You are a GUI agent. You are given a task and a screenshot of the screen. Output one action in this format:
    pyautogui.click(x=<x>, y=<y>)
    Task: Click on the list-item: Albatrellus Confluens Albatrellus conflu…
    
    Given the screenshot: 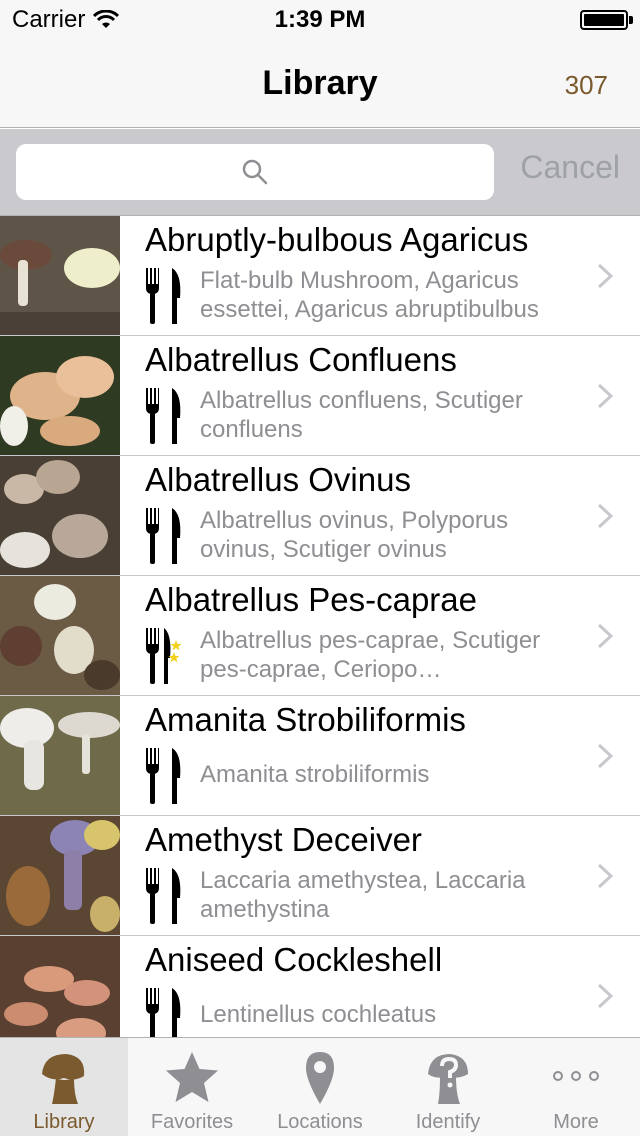 What is the action you would take?
    pyautogui.click(x=320, y=396)
    